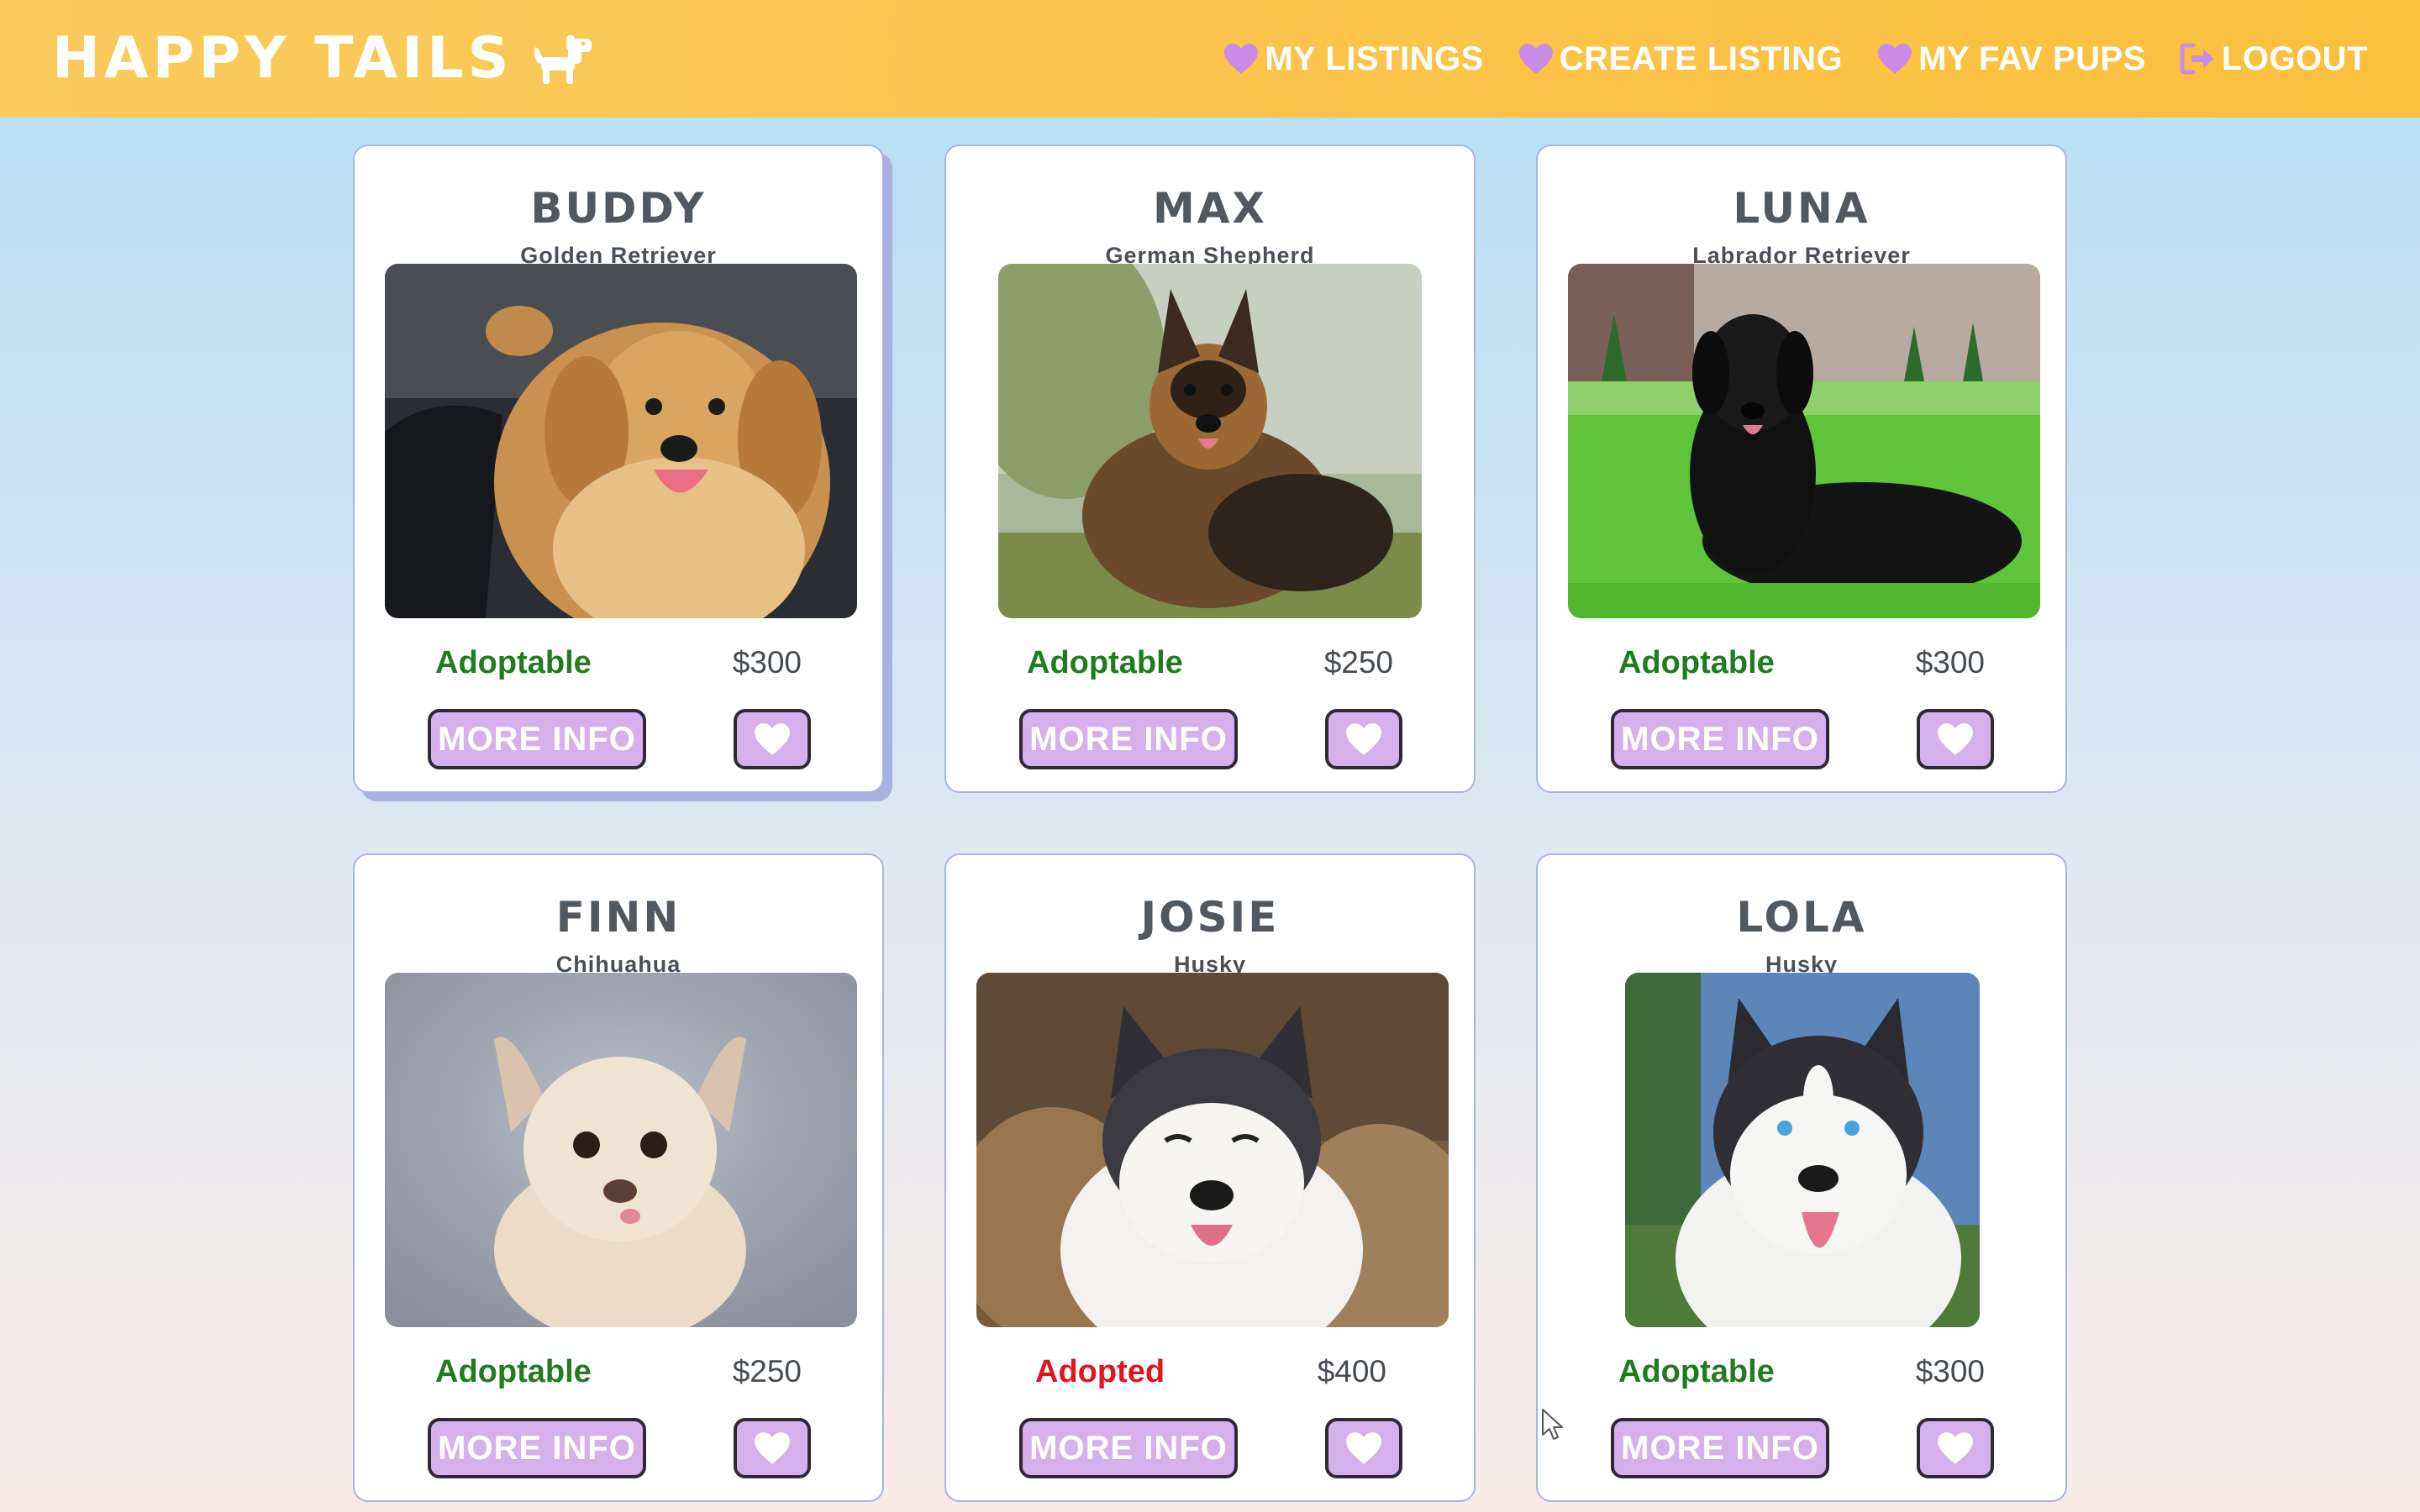 The height and width of the screenshot is (1512, 2420). What do you see at coordinates (1375, 58) in the screenshot?
I see `nav-label: MY LISTINGS` at bounding box center [1375, 58].